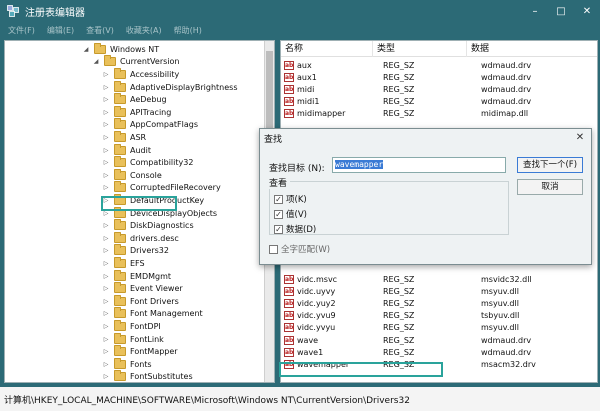 Image resolution: width=600 pixels, height=411 pixels. I want to click on menu-favorites: 收藏夹(A), so click(144, 30).